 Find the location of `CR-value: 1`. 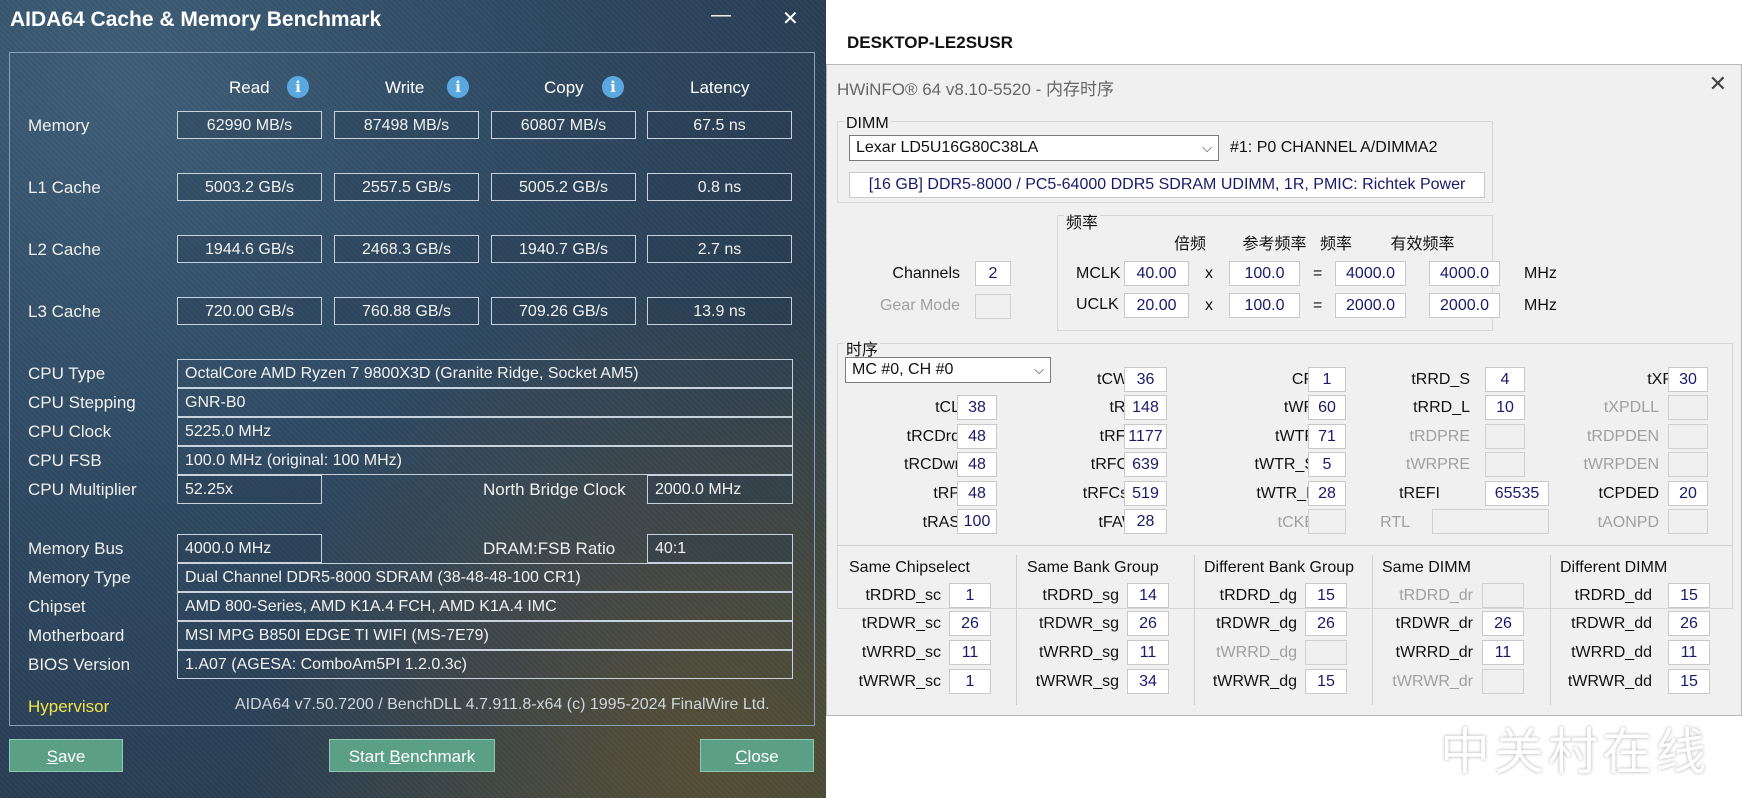

CR-value: 1 is located at coordinates (1327, 379).